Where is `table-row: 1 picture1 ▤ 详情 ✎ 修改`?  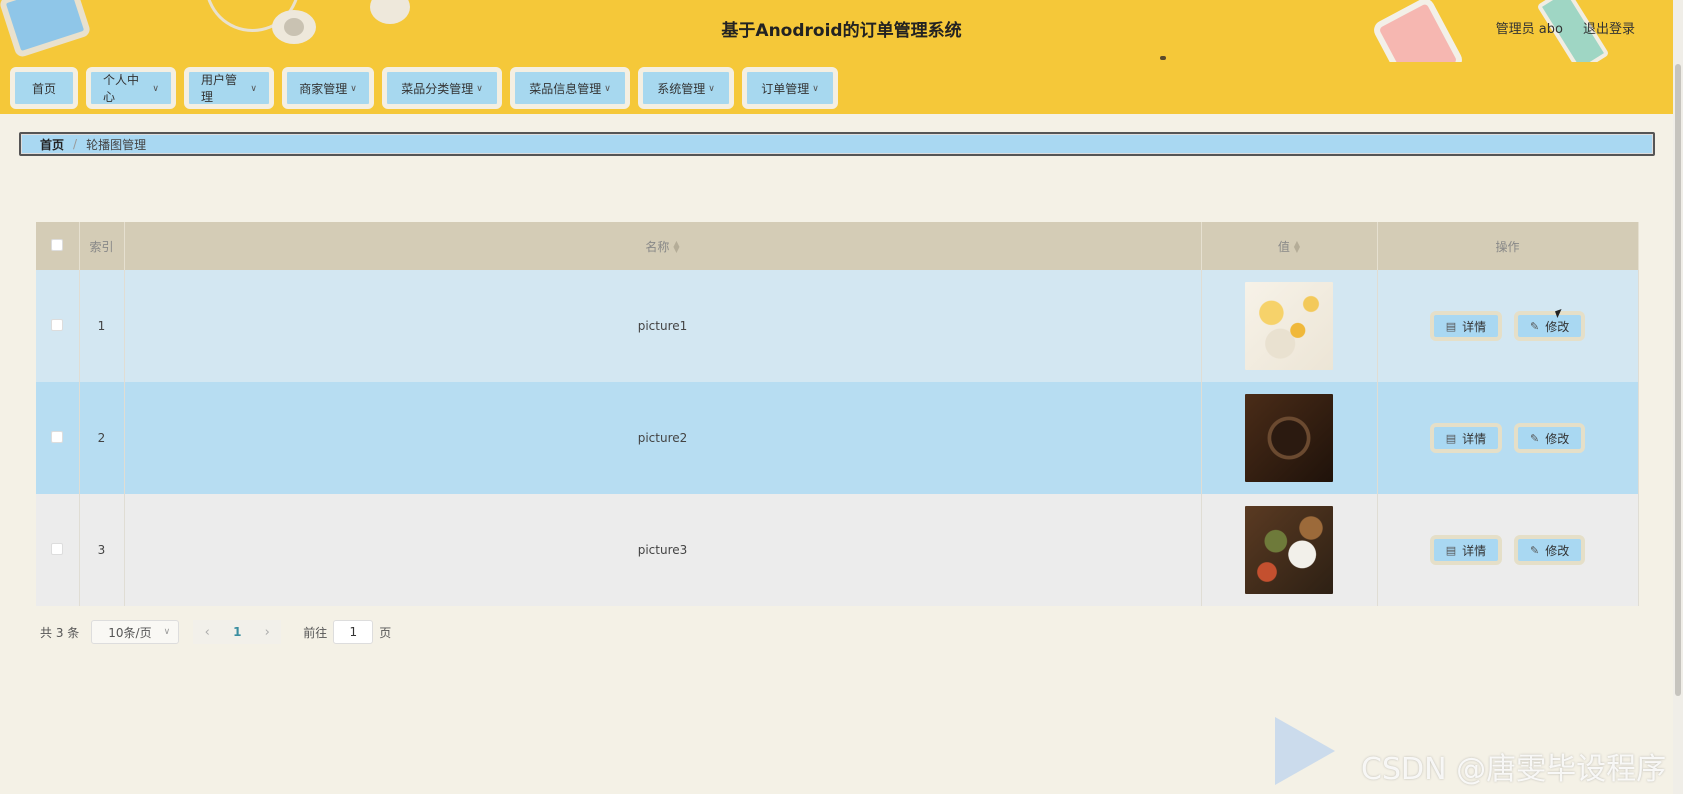 table-row: 1 picture1 ▤ 详情 ✎ 修改 is located at coordinates (837, 326).